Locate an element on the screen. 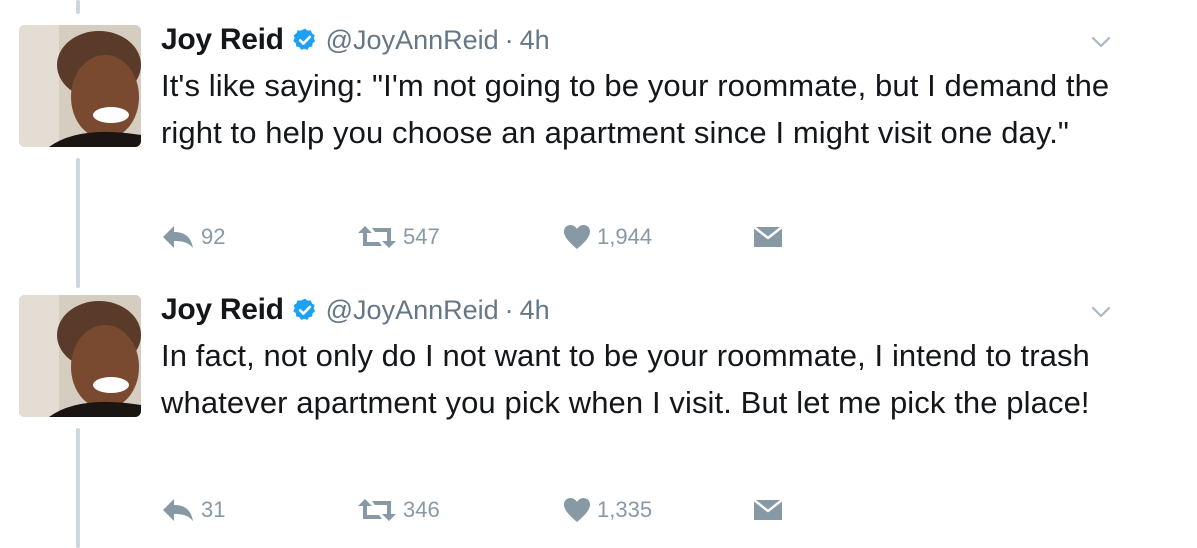 The height and width of the screenshot is (548, 1197). reply-button: 31 is located at coordinates (193, 510).